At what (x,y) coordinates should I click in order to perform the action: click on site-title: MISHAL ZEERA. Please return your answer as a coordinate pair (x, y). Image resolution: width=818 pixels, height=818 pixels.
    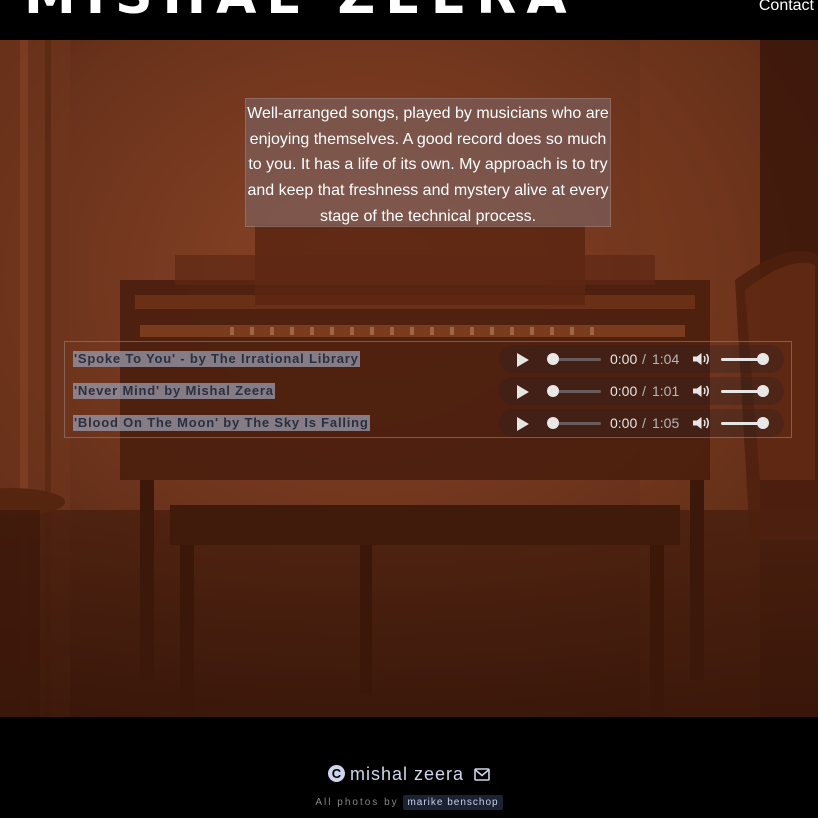
    Looking at the image, I should click on (300, 11).